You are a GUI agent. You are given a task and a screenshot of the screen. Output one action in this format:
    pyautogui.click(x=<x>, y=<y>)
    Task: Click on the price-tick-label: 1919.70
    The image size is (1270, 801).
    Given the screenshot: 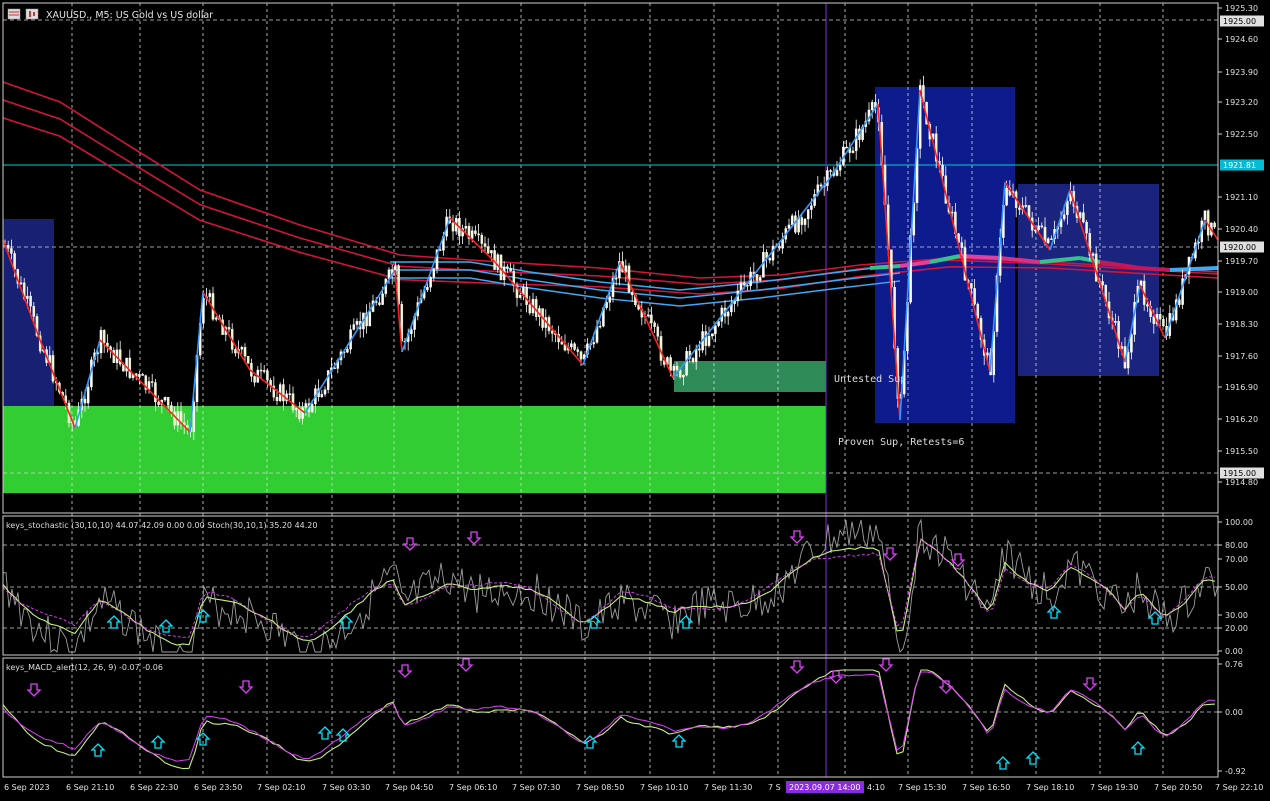 What is the action you would take?
    pyautogui.click(x=1241, y=261)
    